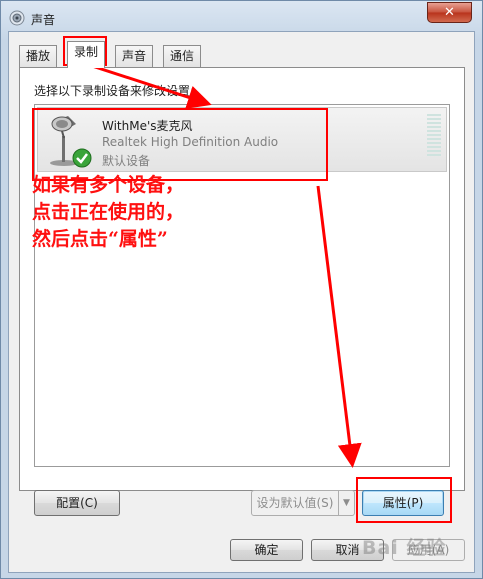 The width and height of the screenshot is (483, 579). What do you see at coordinates (295, 503) in the screenshot?
I see `set-default-button: 设为默认值(S)` at bounding box center [295, 503].